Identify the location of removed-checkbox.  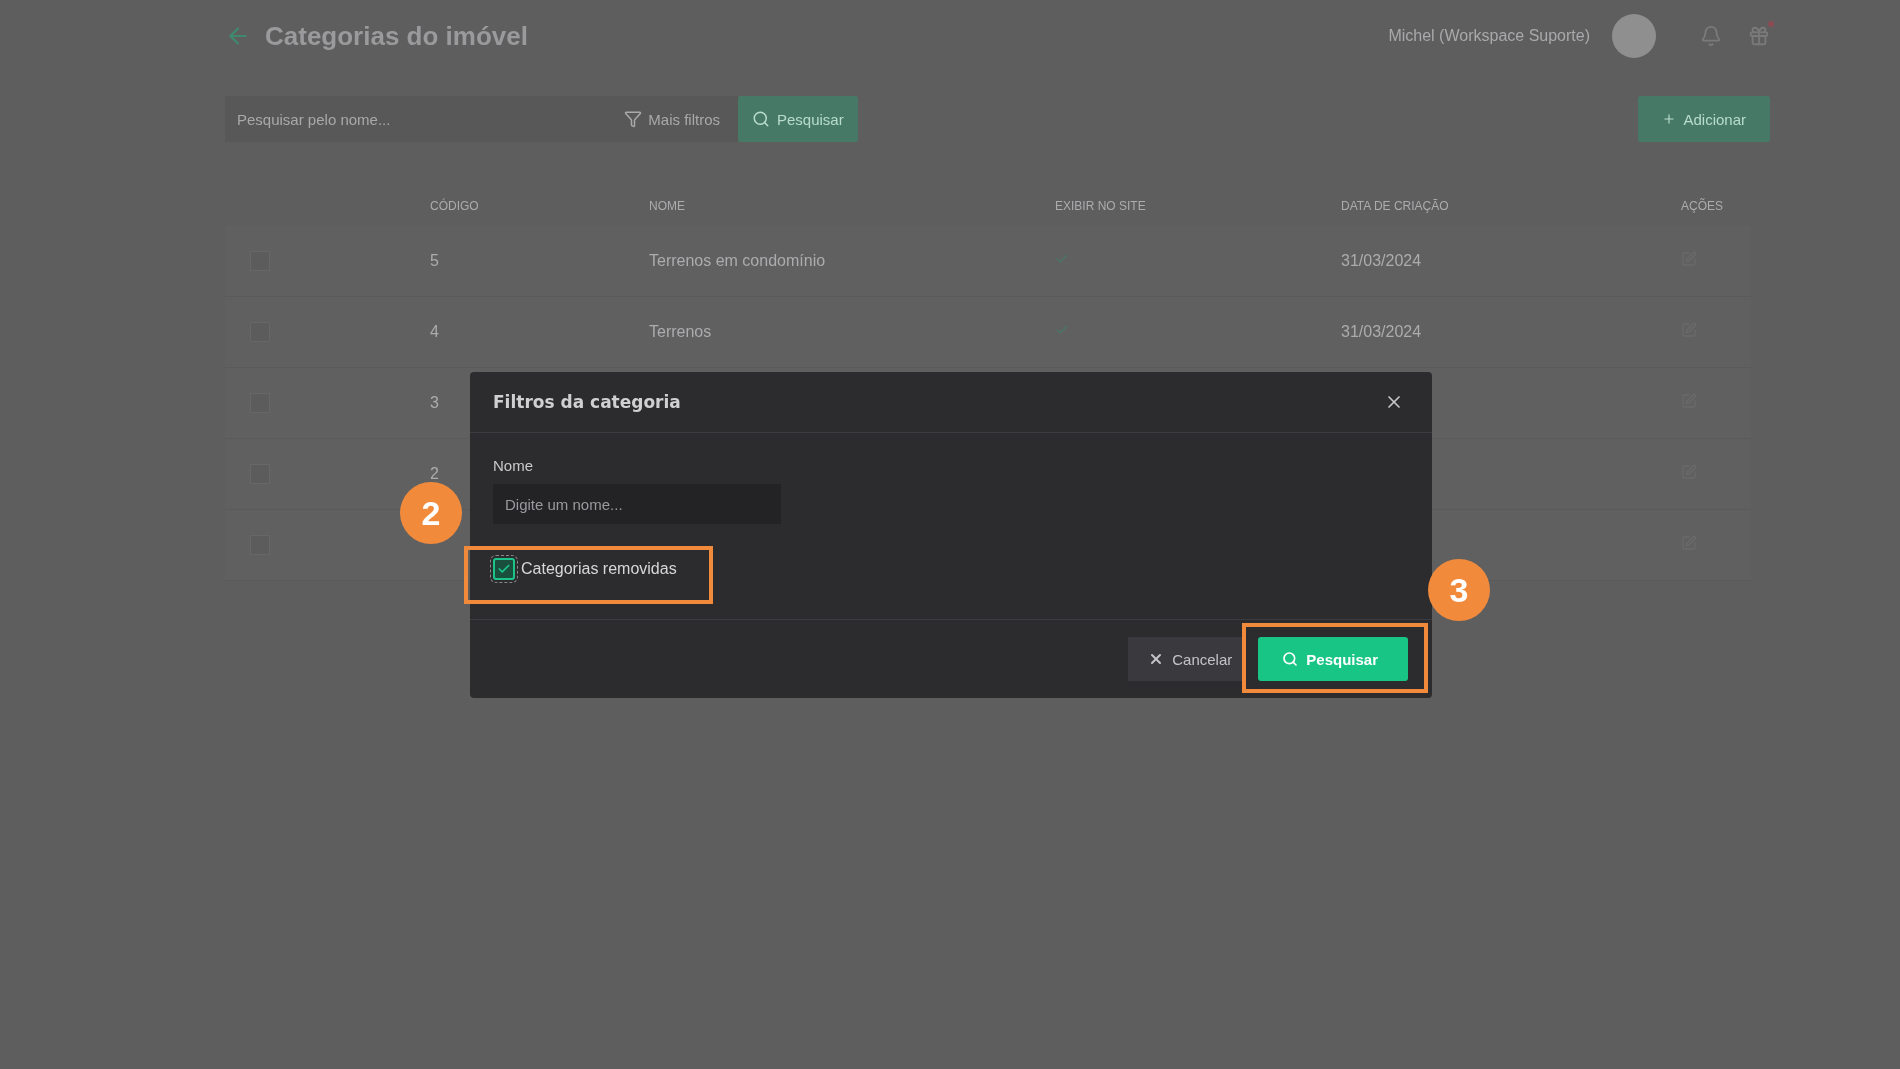
(504, 569).